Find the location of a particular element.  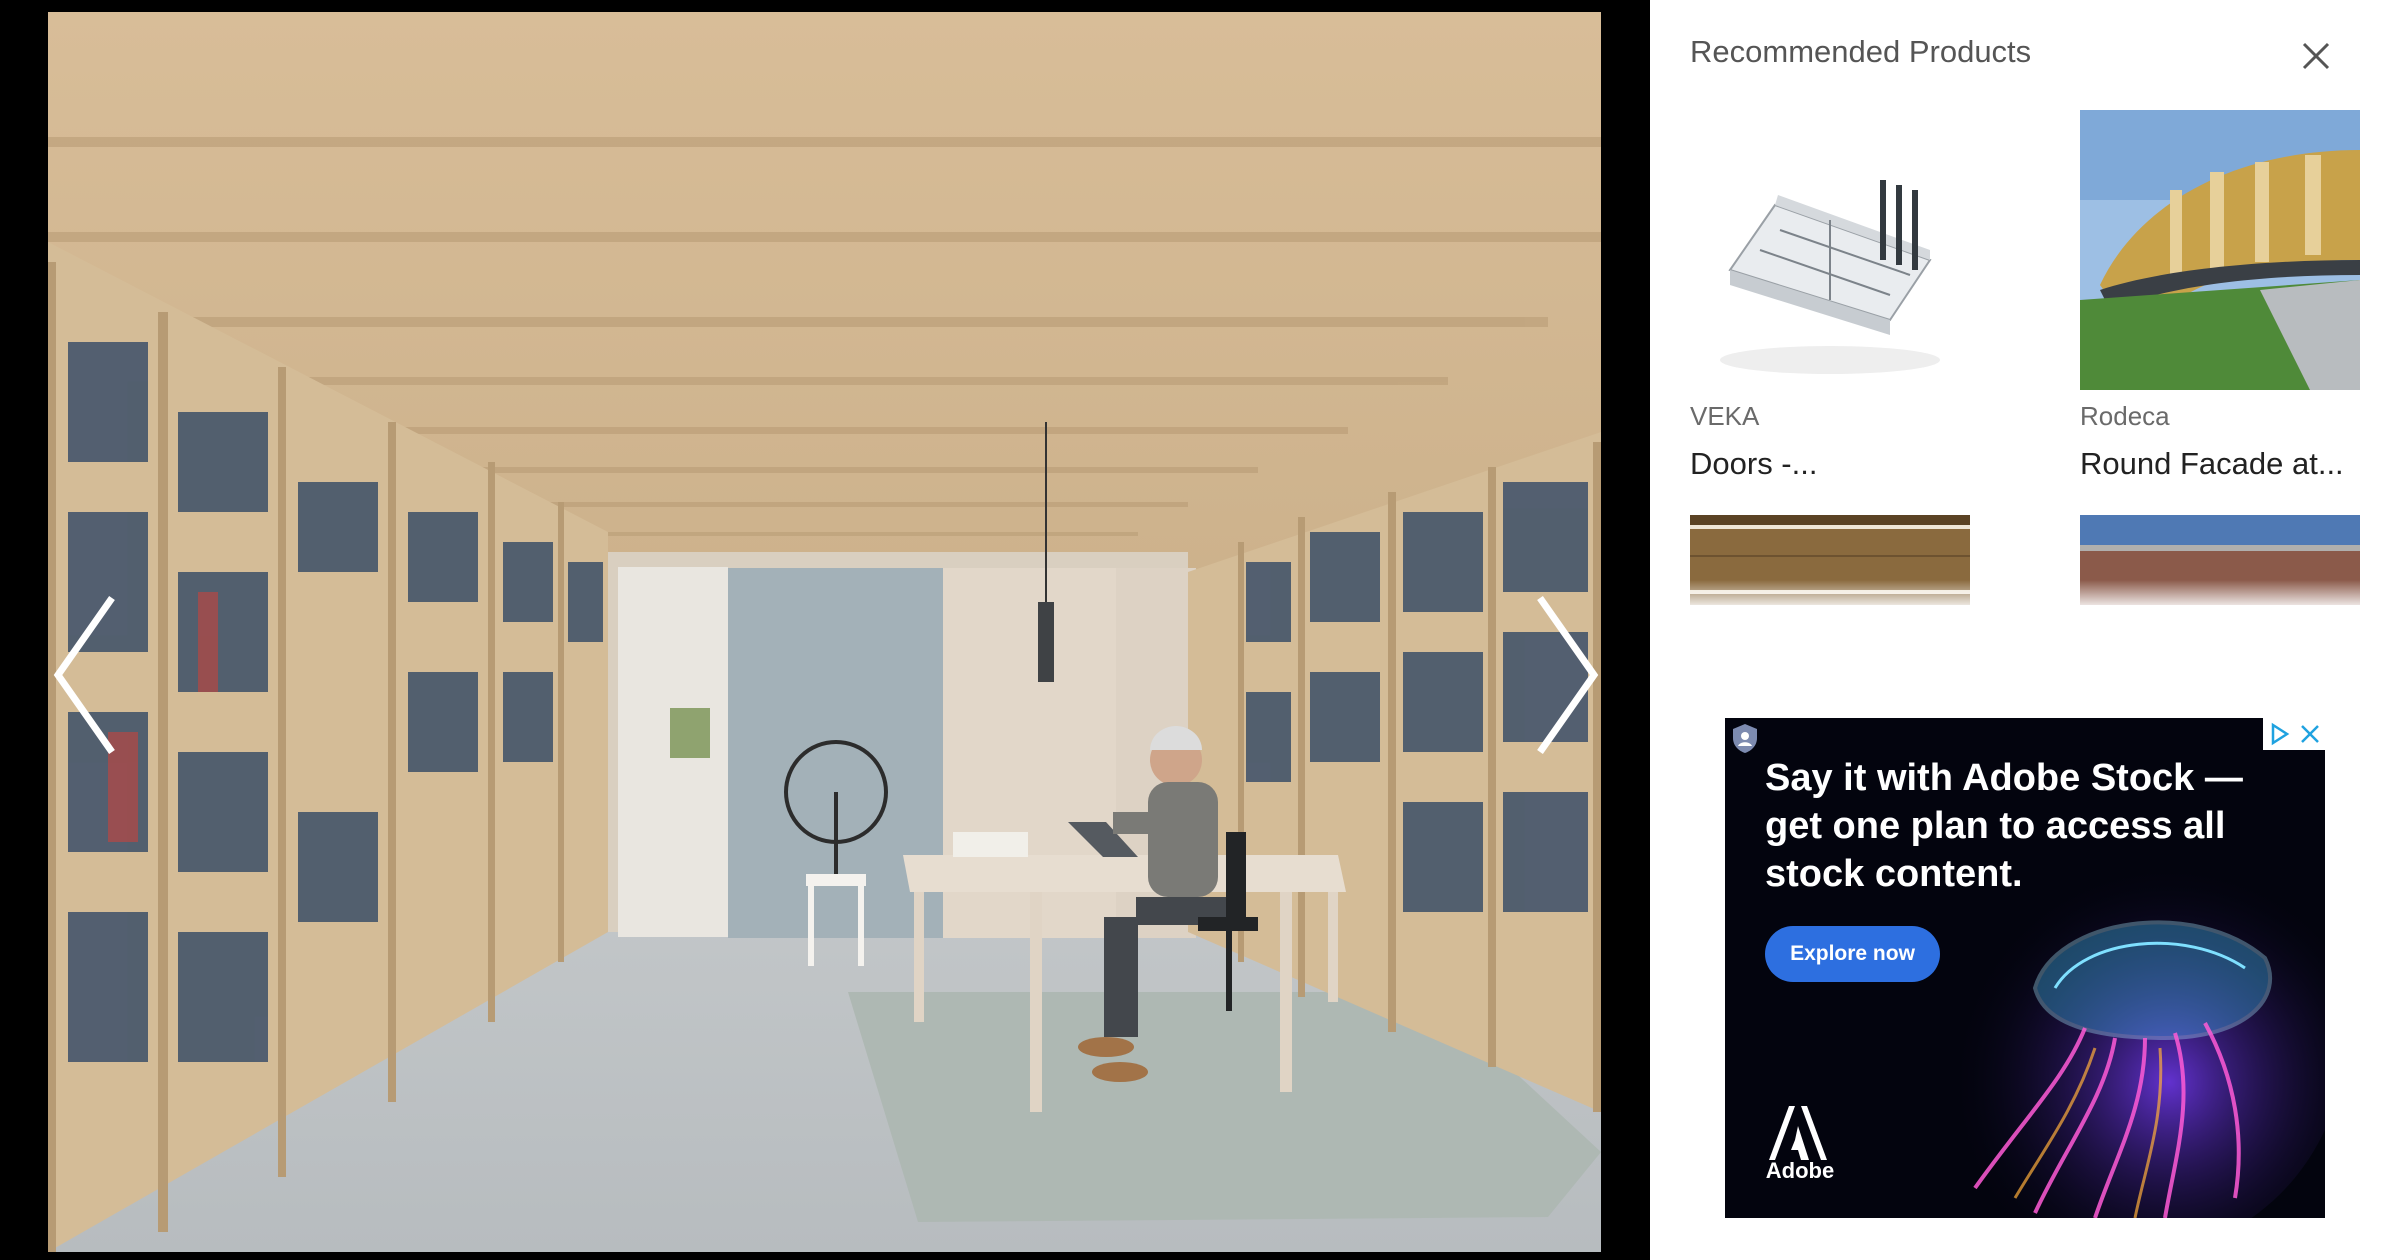

ad-shield-icon is located at coordinates (1745, 738).